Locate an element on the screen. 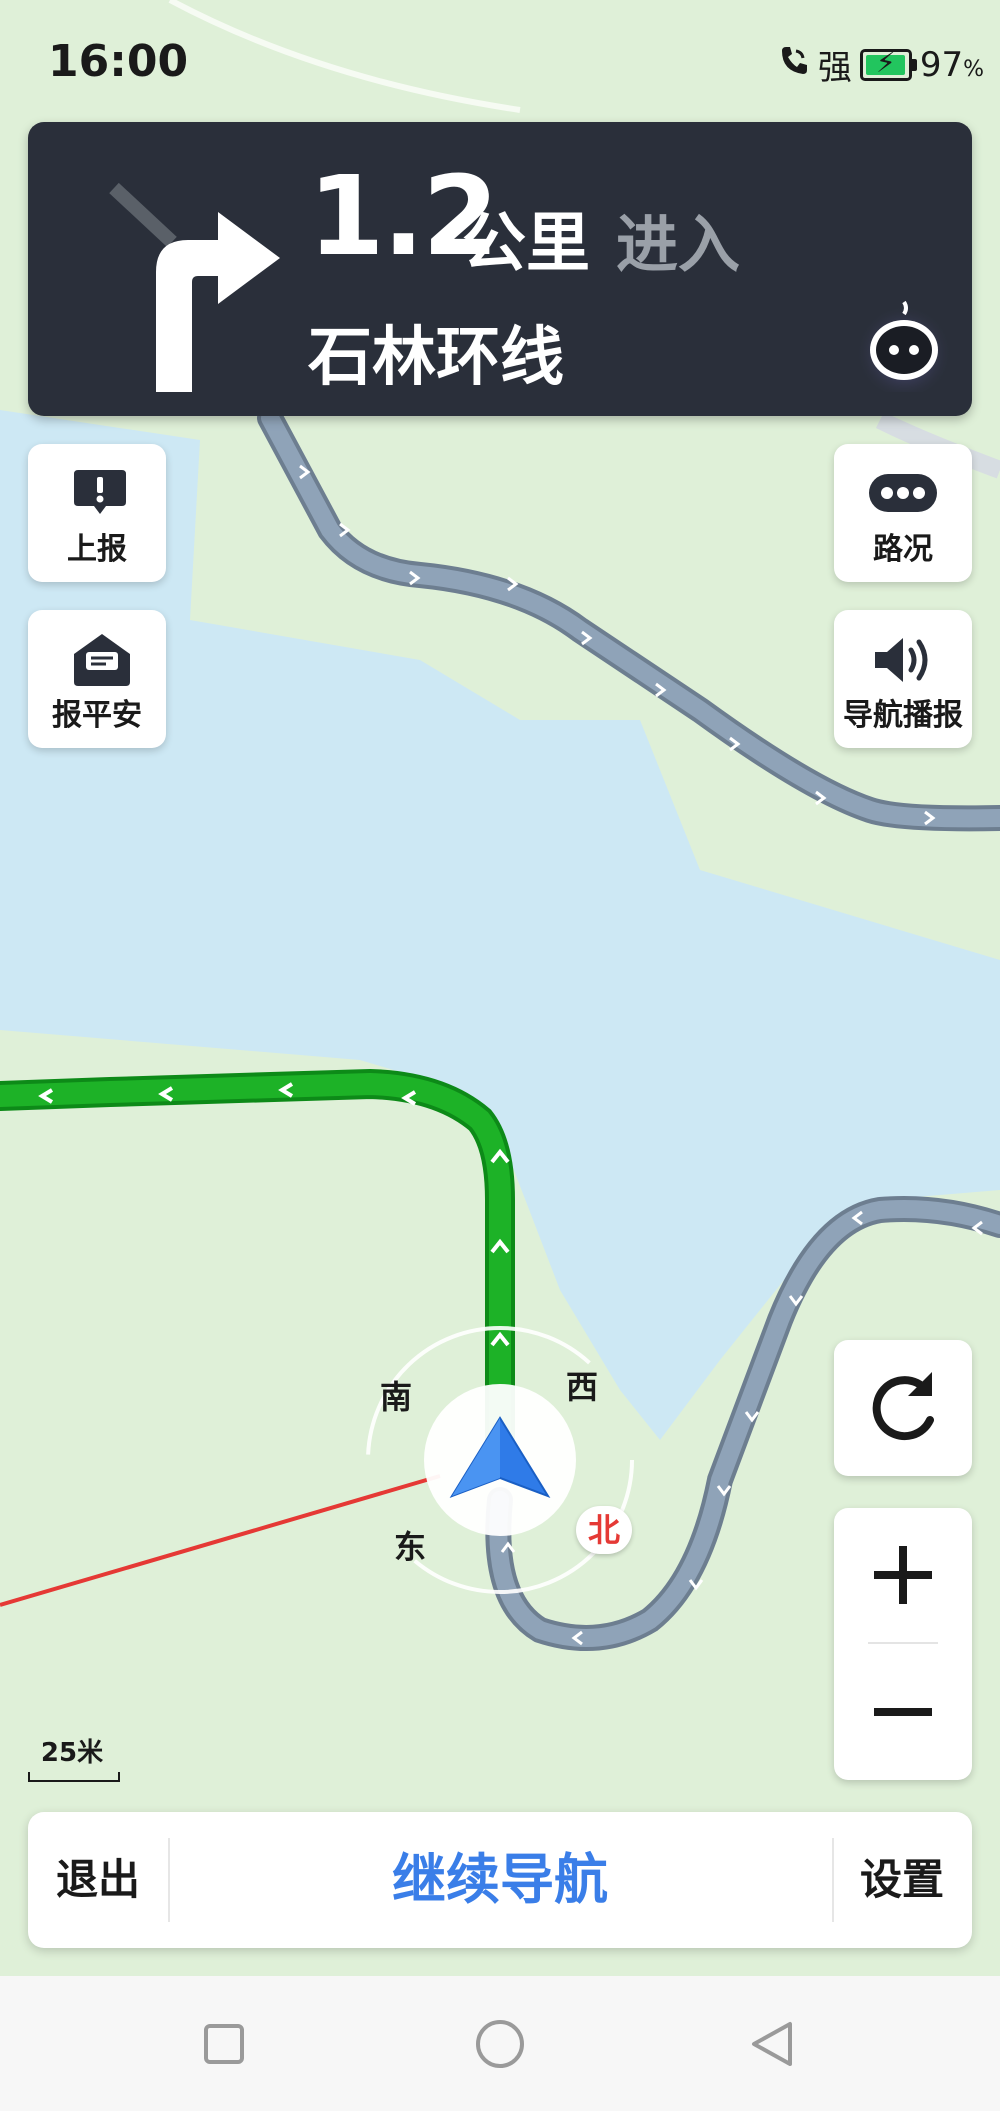 Image resolution: width=1000 pixels, height=2111 pixels. triangle-back-icon is located at coordinates (772, 2044).